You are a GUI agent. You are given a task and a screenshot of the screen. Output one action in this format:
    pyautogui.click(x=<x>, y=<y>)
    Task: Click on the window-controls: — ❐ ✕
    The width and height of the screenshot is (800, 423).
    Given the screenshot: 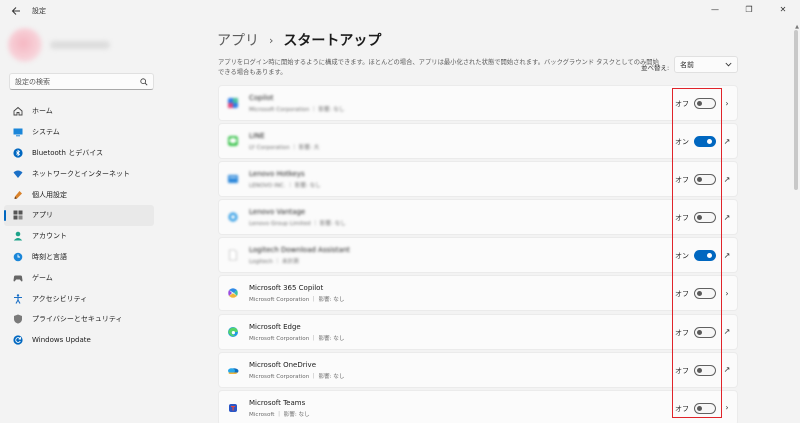 What is the action you would take?
    pyautogui.click(x=749, y=9)
    